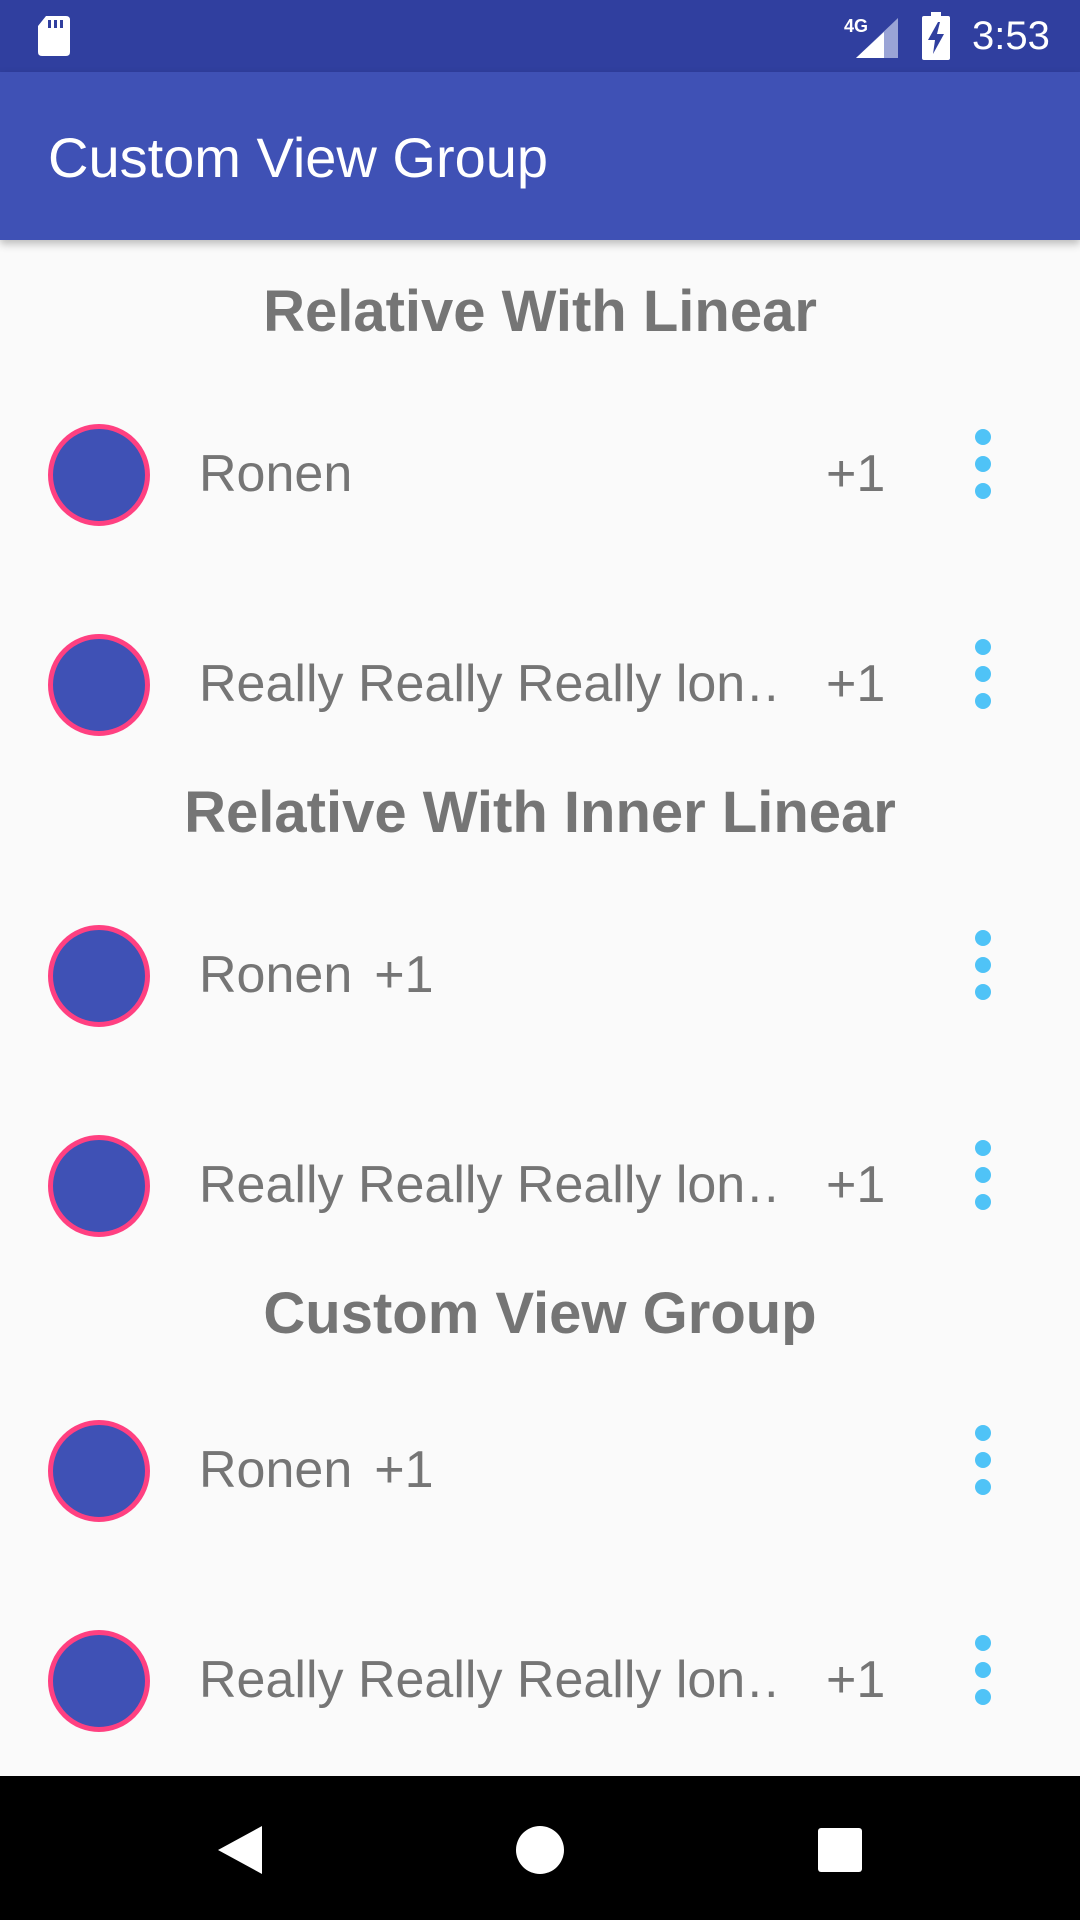  I want to click on status-bar: 4G 3:53, so click(540, 36).